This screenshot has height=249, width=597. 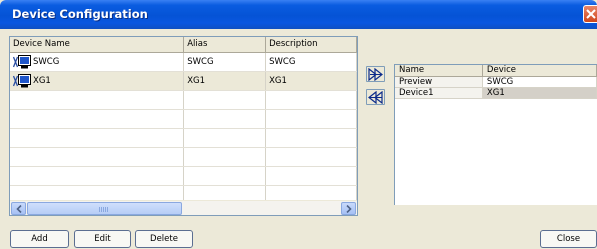 What do you see at coordinates (225, 81) in the screenshot?
I see `device-alias-cell: XG1` at bounding box center [225, 81].